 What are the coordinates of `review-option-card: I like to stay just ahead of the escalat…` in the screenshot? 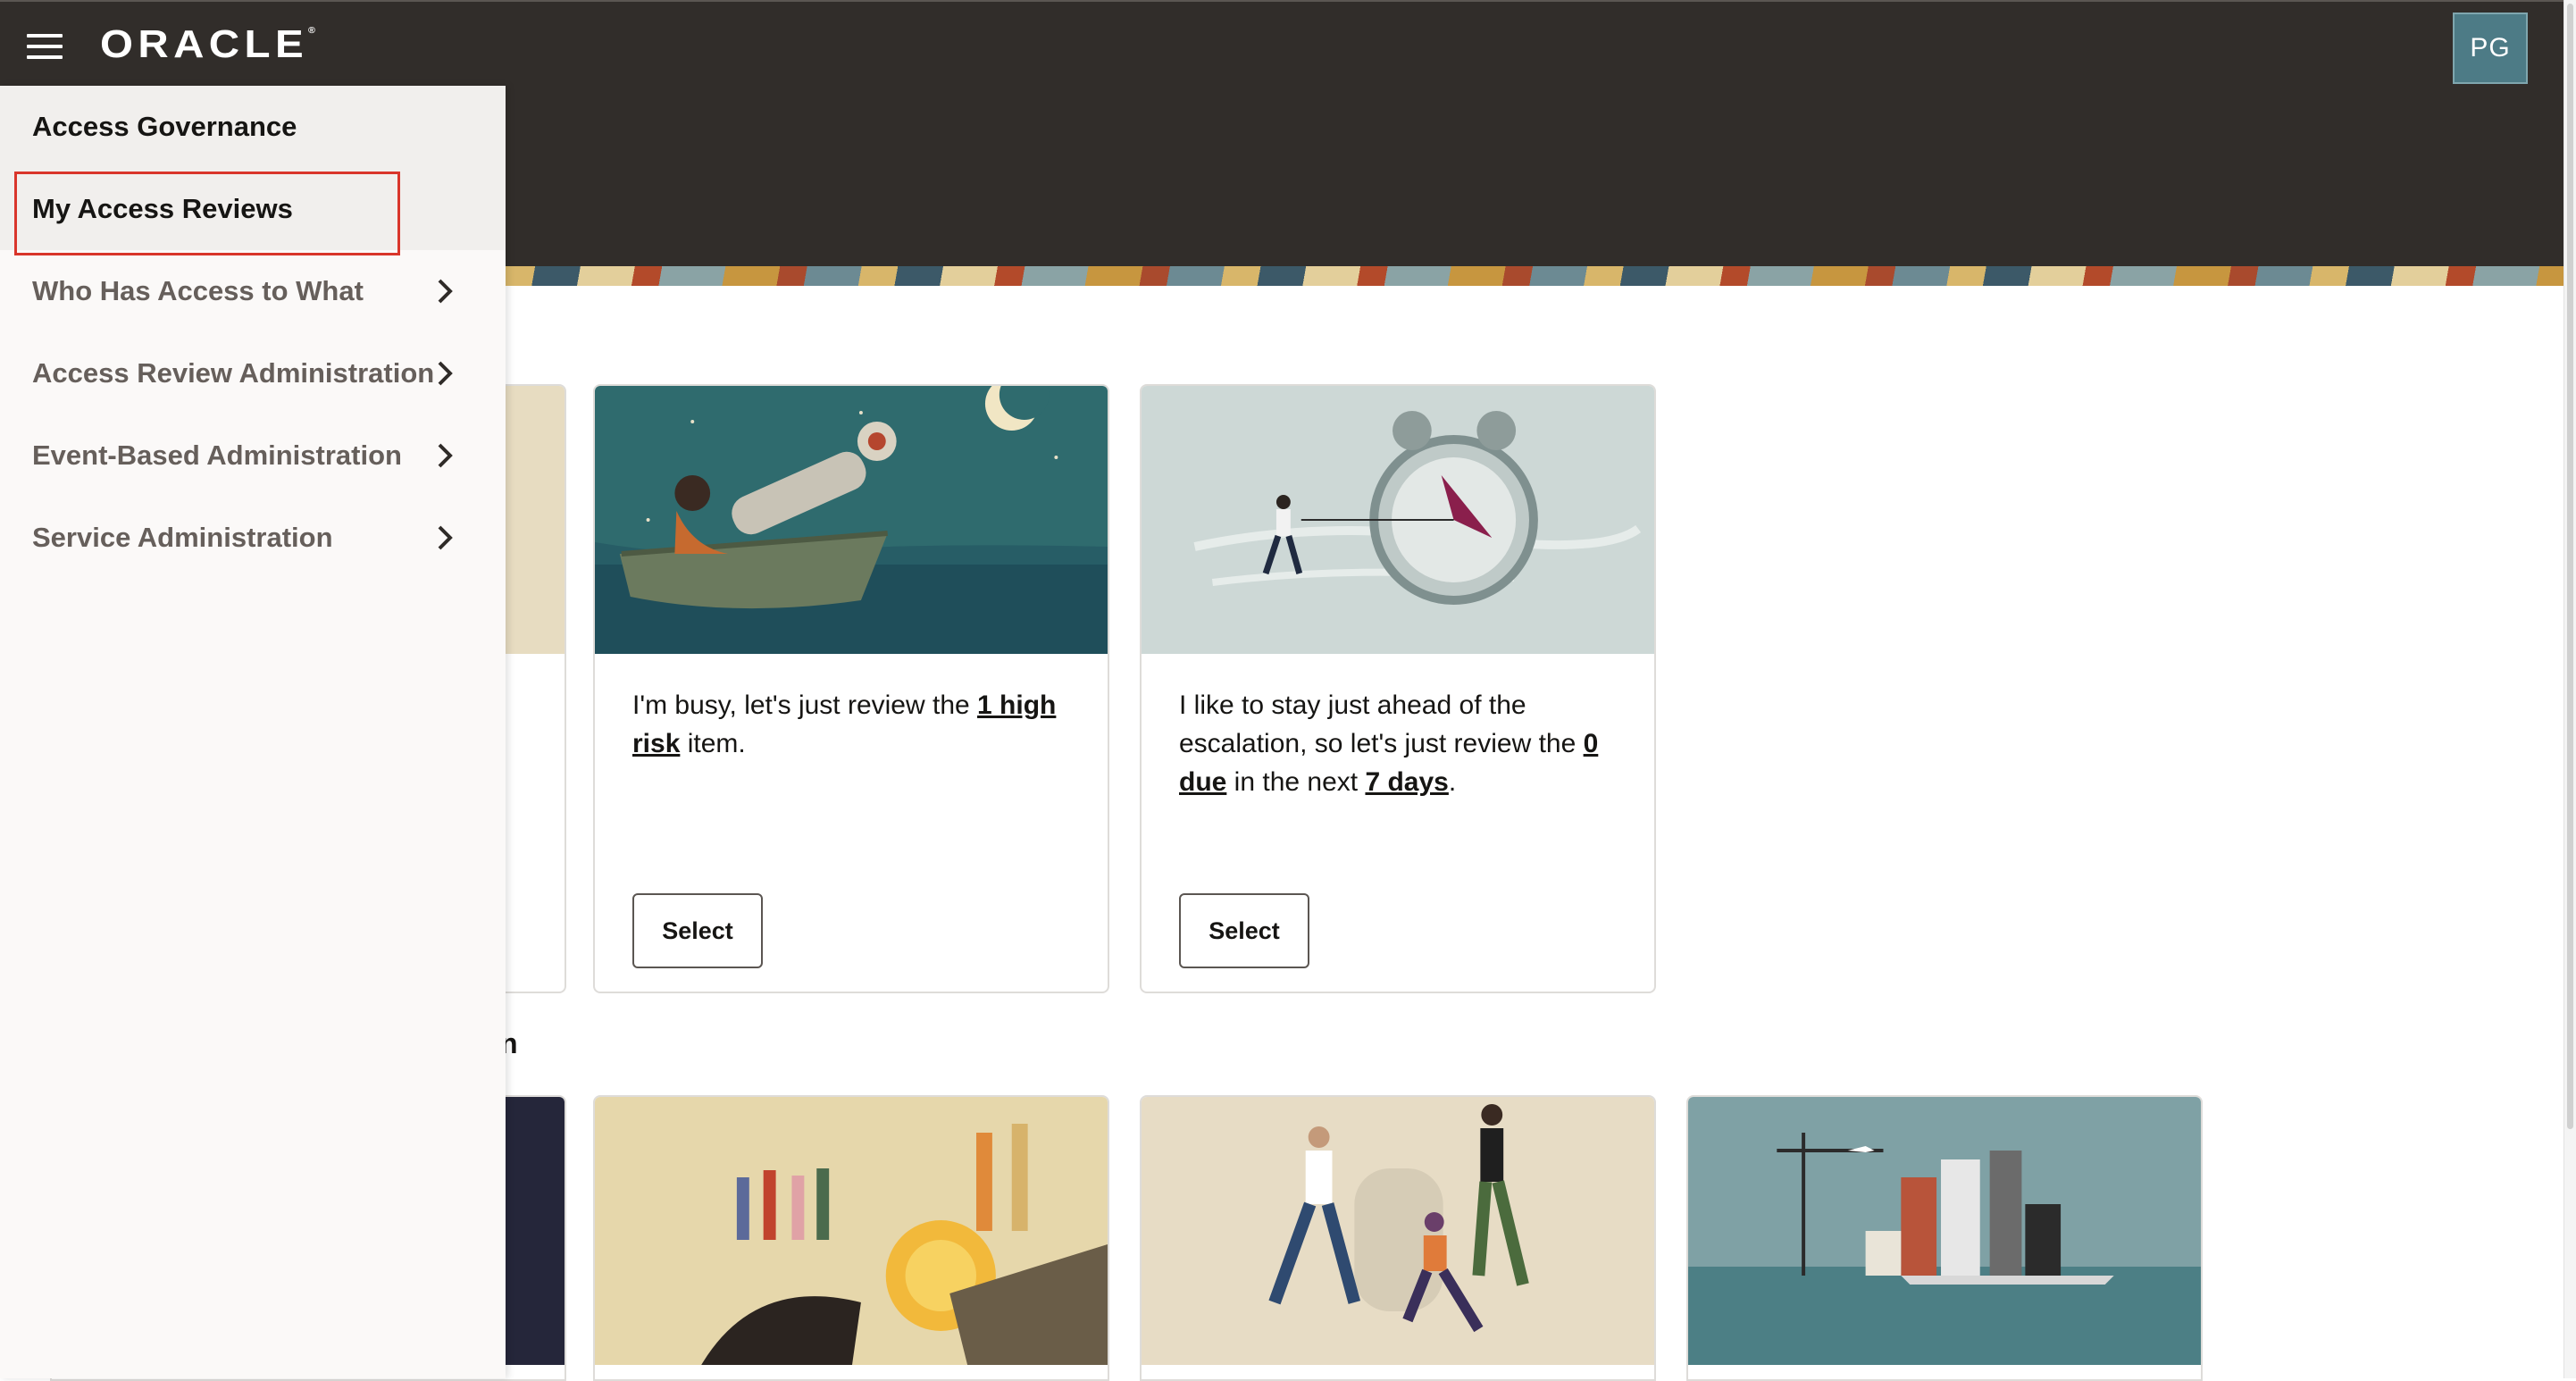 It's located at (1398, 688).